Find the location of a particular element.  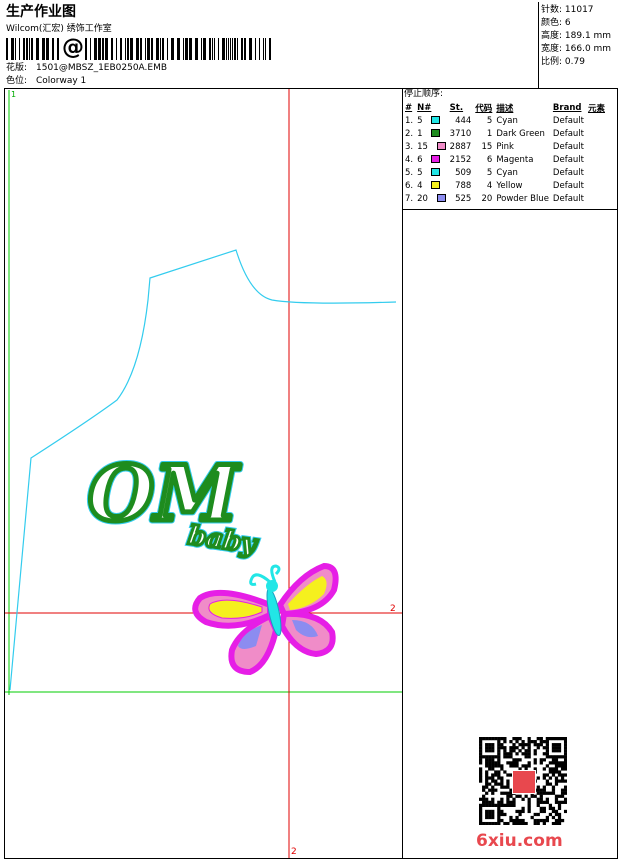

qr-seal-stamp is located at coordinates (524, 782).